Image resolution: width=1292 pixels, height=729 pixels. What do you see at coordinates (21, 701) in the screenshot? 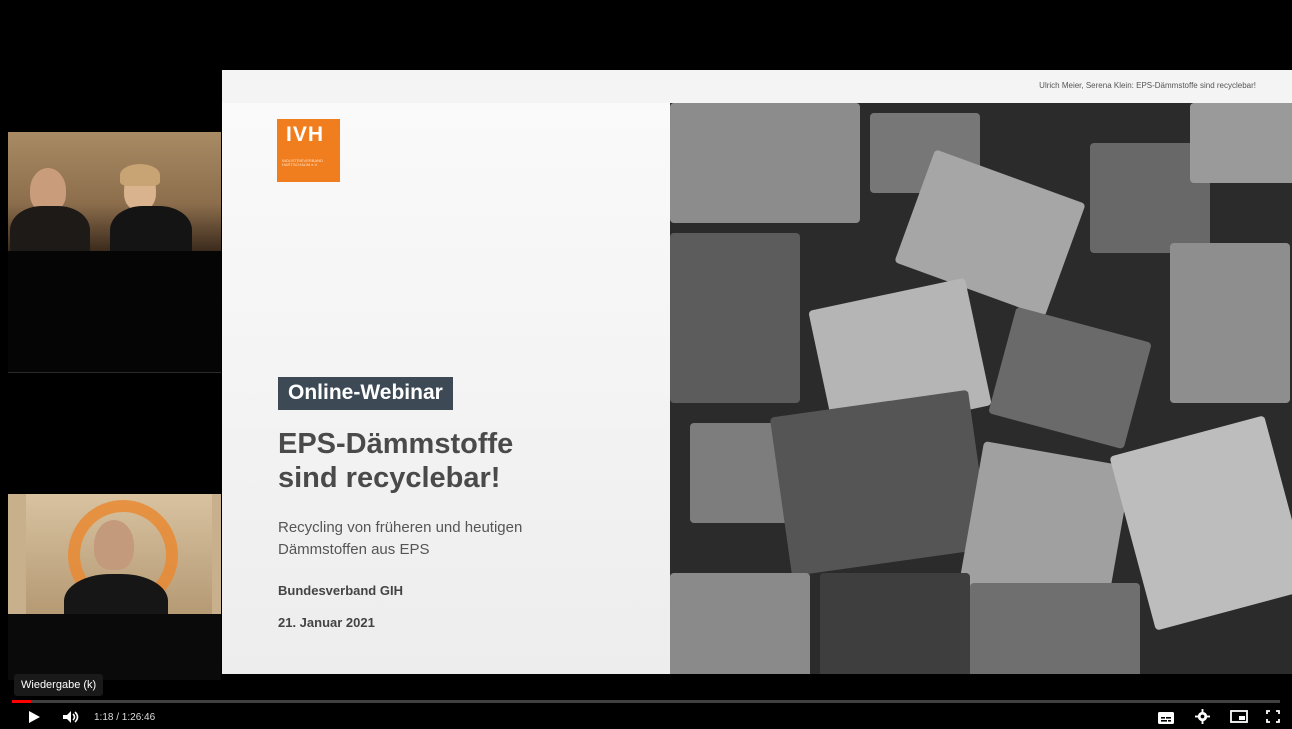
I see `progress-bar-played` at bounding box center [21, 701].